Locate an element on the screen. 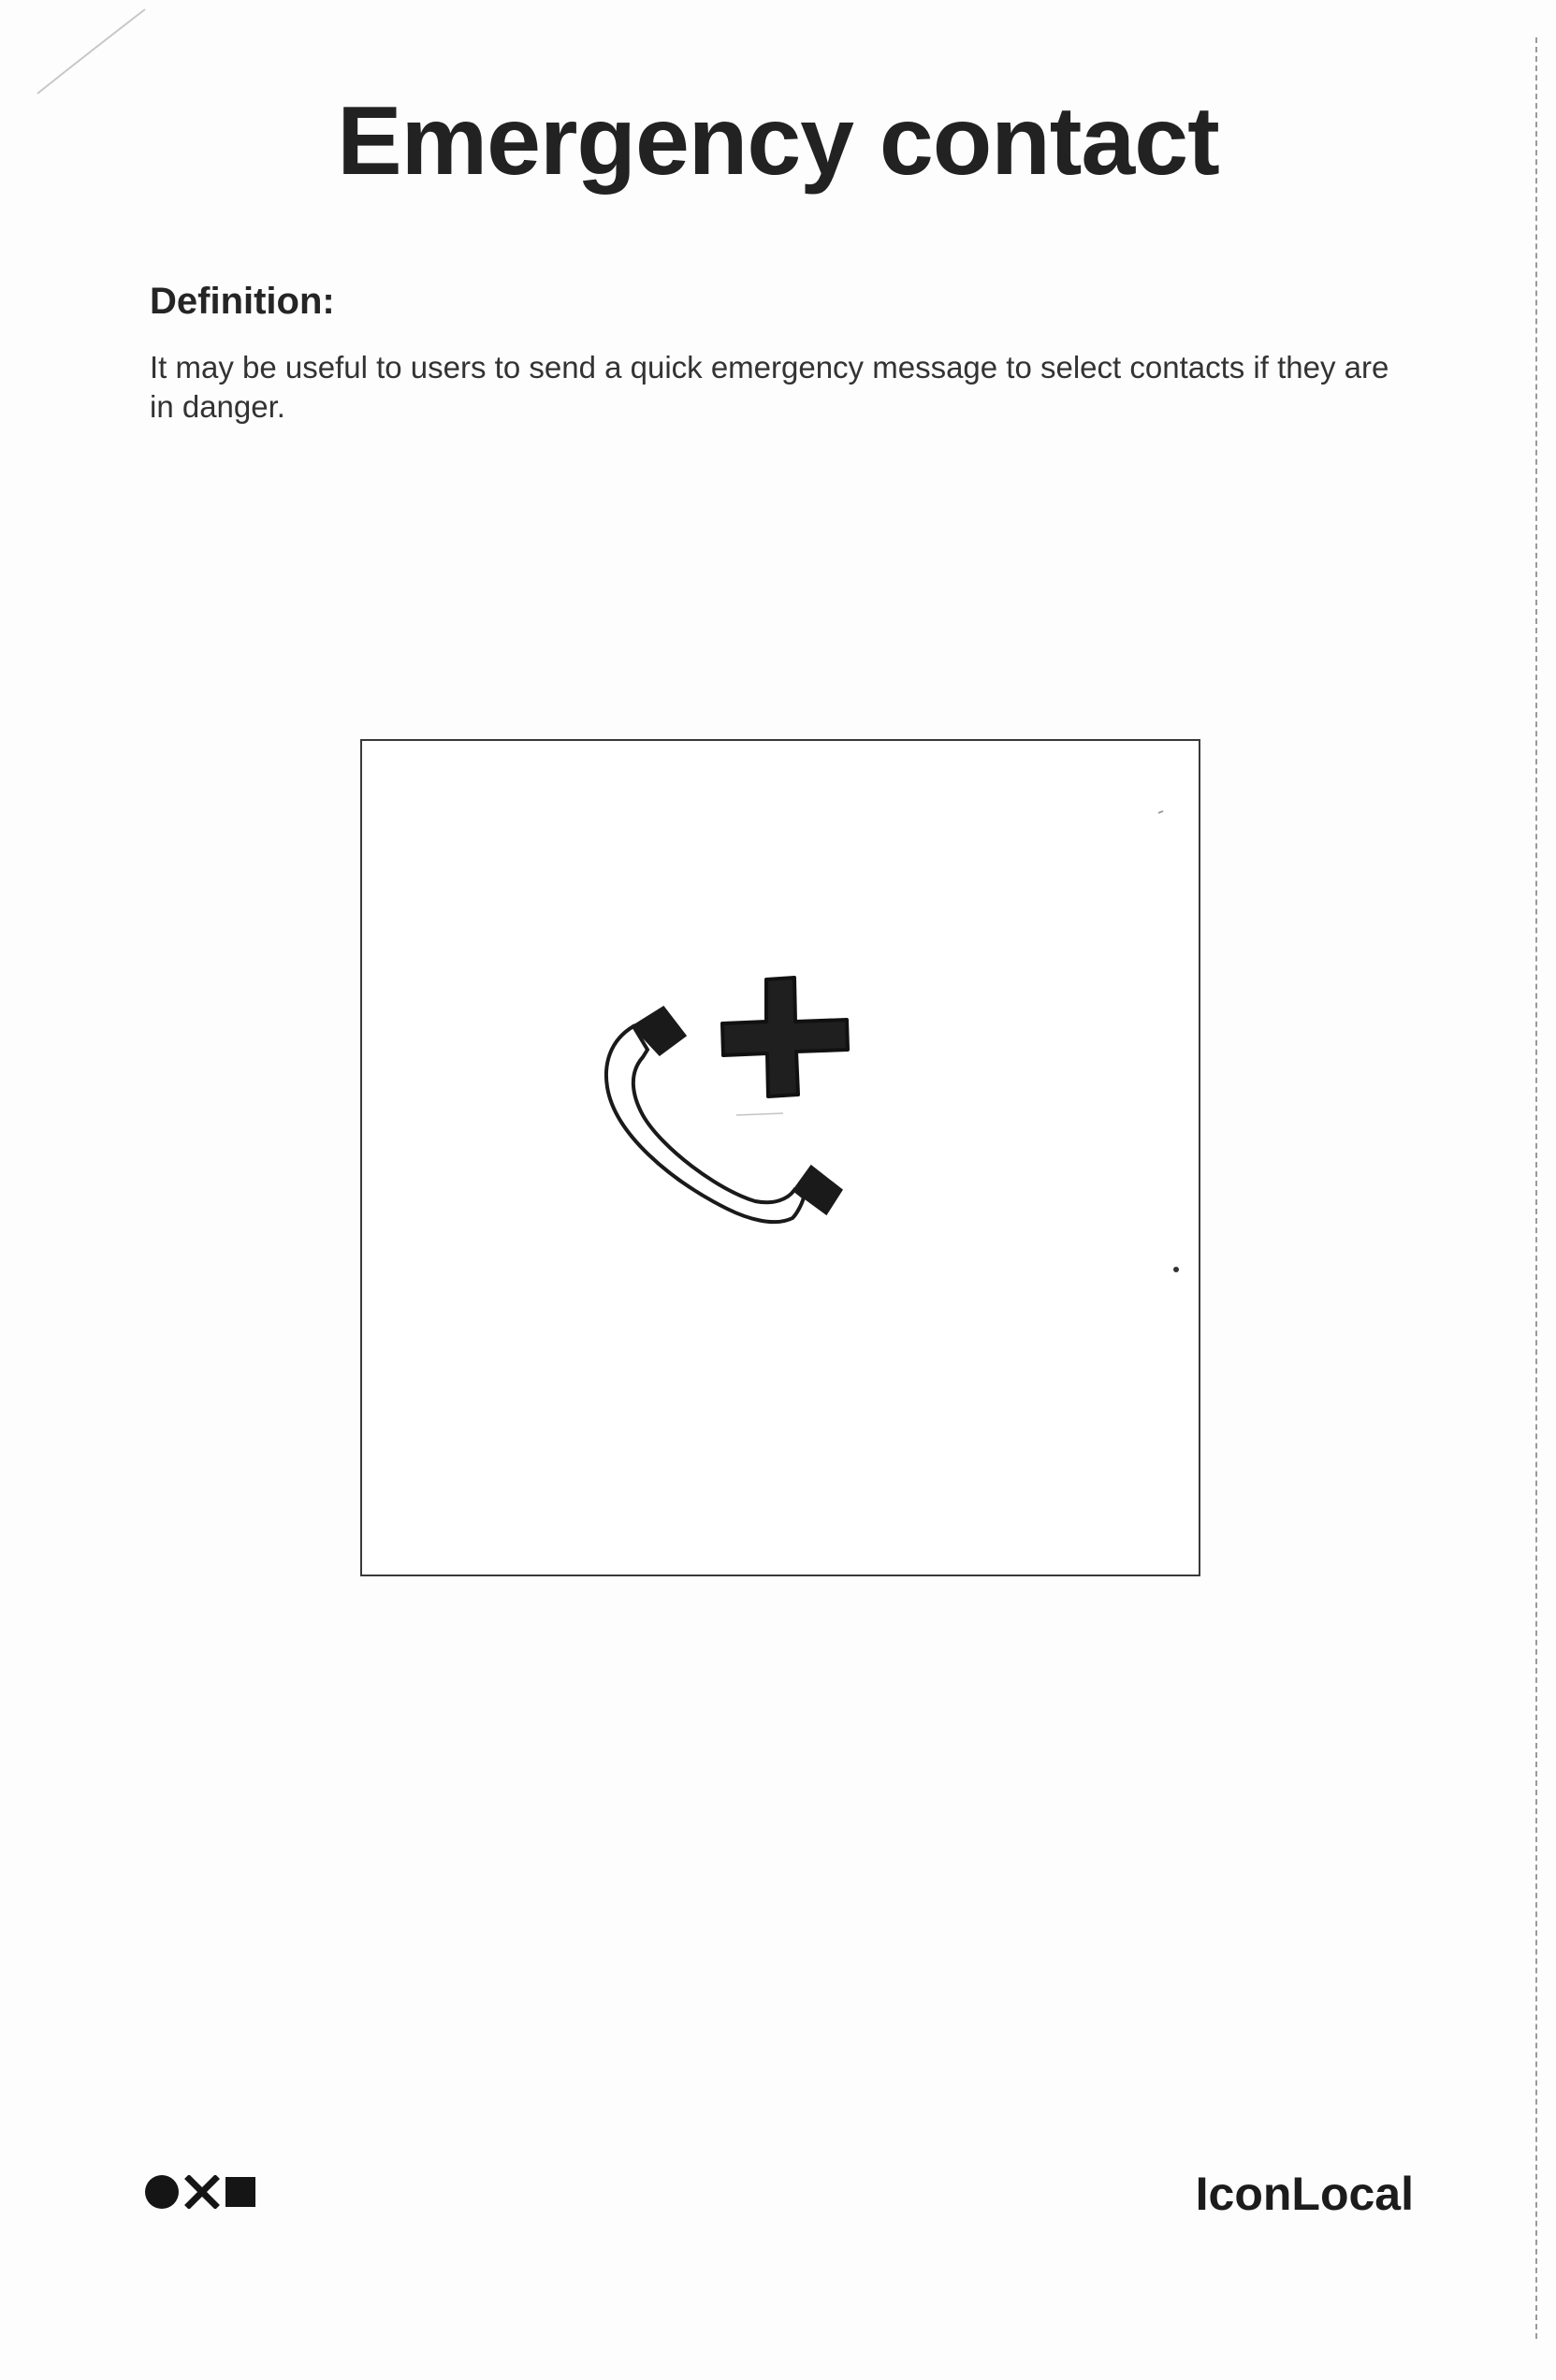 The image size is (1556, 2380). definition-heading: Definition: is located at coordinates (243, 301).